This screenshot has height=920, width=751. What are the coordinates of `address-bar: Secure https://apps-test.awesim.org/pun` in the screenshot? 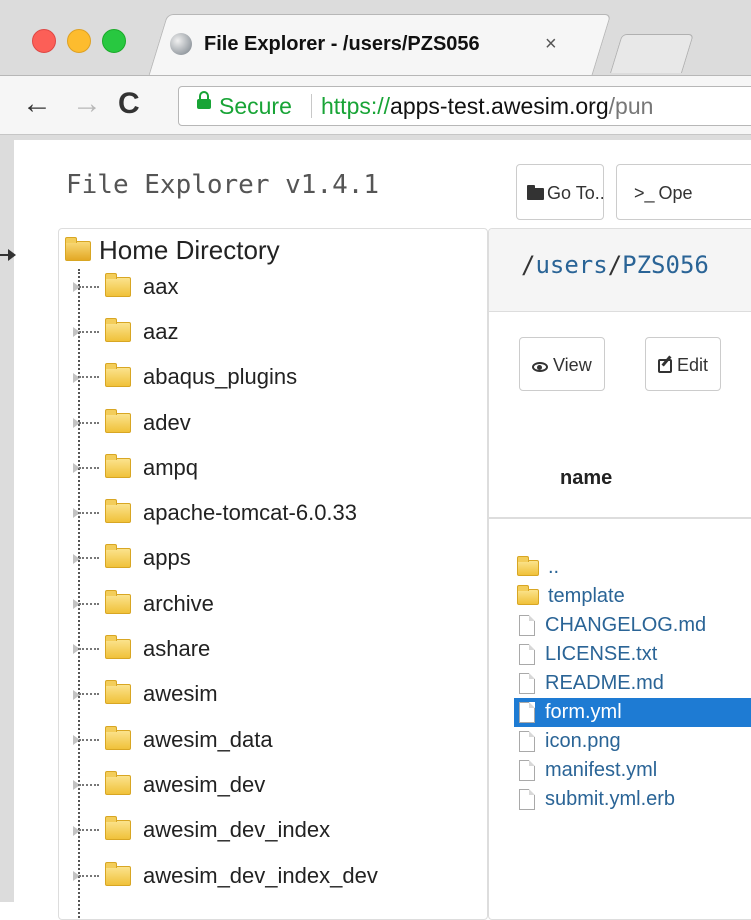 It's located at (464, 106).